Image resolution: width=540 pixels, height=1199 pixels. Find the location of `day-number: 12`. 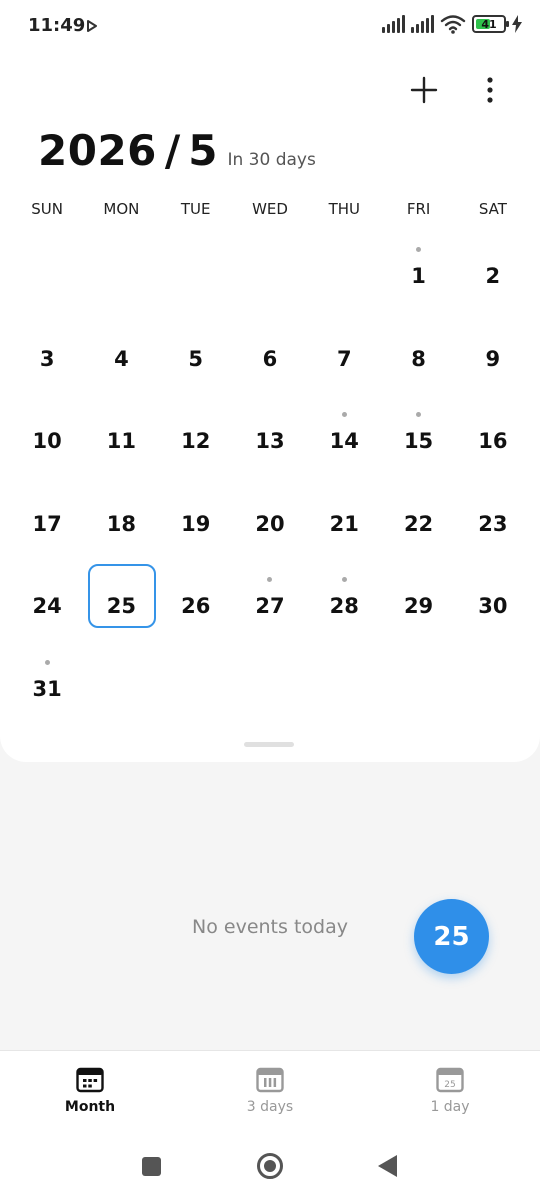

day-number: 12 is located at coordinates (196, 441).